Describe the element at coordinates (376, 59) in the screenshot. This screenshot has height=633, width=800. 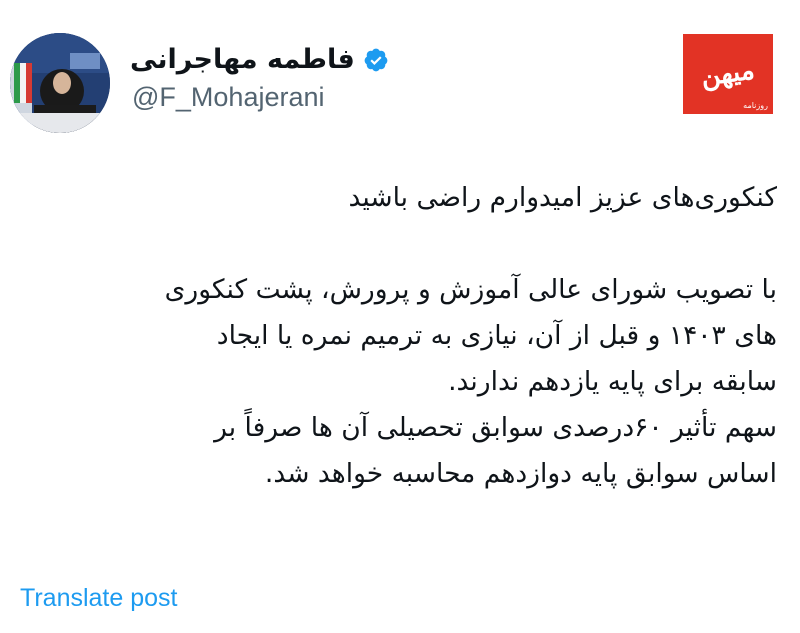
I see `verified-badge-icon` at that location.